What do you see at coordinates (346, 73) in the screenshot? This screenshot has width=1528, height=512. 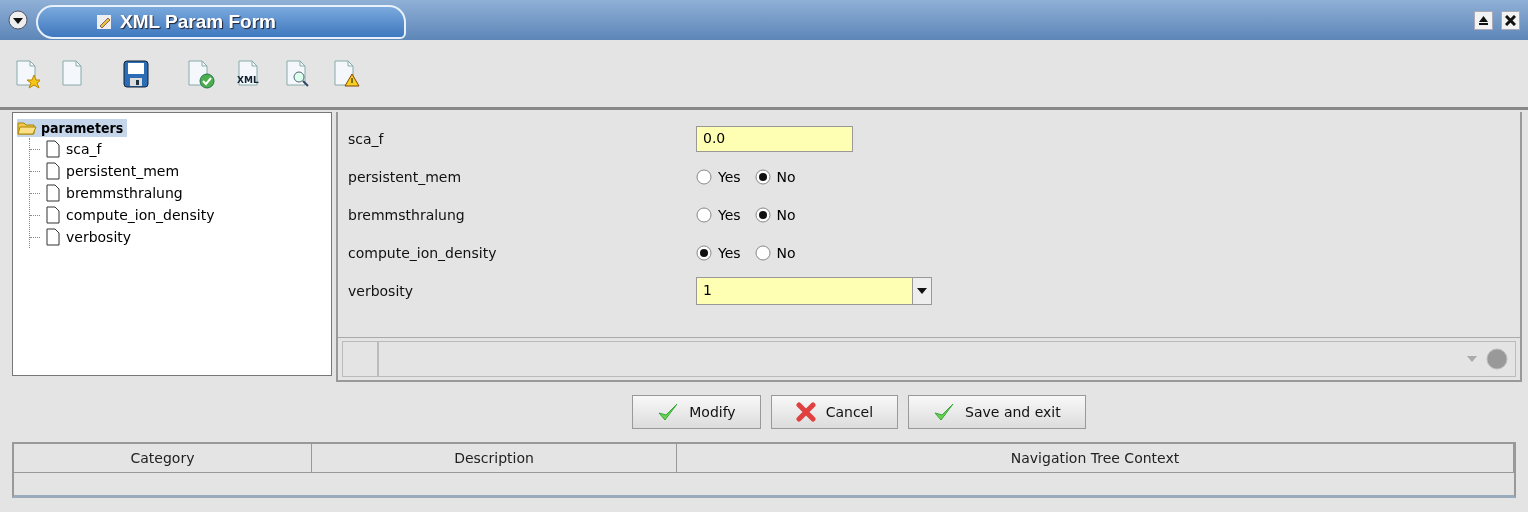 I see `warning-document-icon` at bounding box center [346, 73].